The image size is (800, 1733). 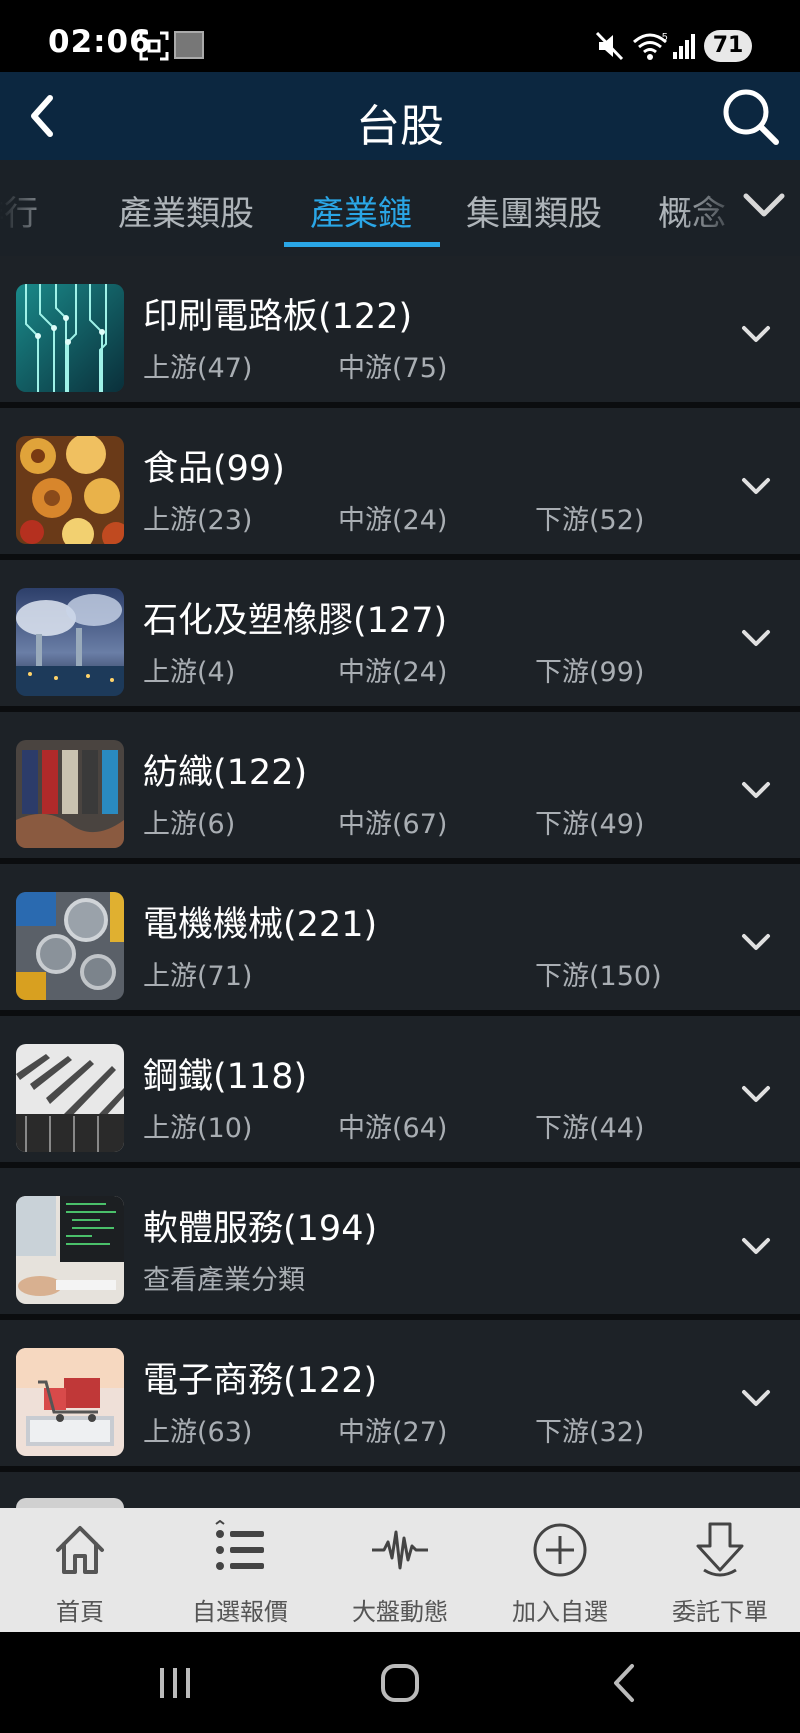 I want to click on signal-icon, so click(x=684, y=46).